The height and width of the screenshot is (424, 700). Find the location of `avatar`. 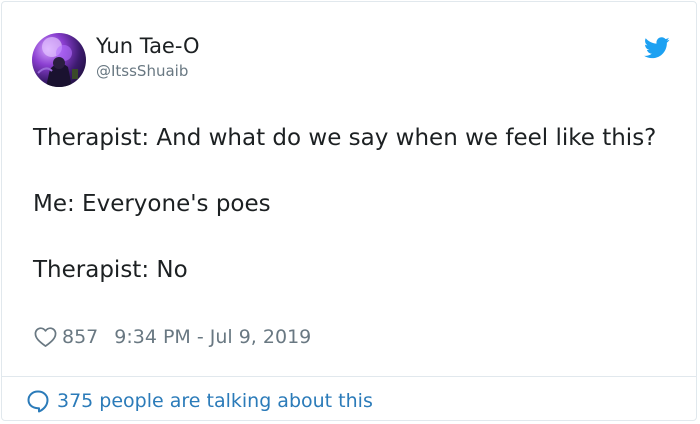

avatar is located at coordinates (59, 60).